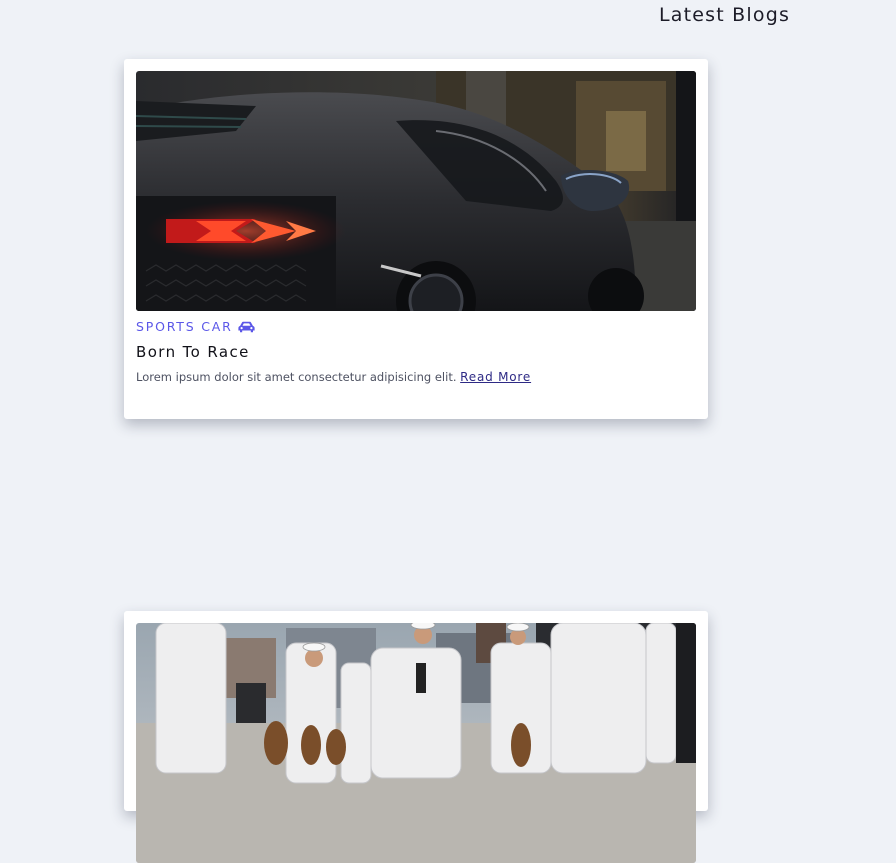 This screenshot has width=896, height=863. I want to click on read-more-link: Read More, so click(495, 377).